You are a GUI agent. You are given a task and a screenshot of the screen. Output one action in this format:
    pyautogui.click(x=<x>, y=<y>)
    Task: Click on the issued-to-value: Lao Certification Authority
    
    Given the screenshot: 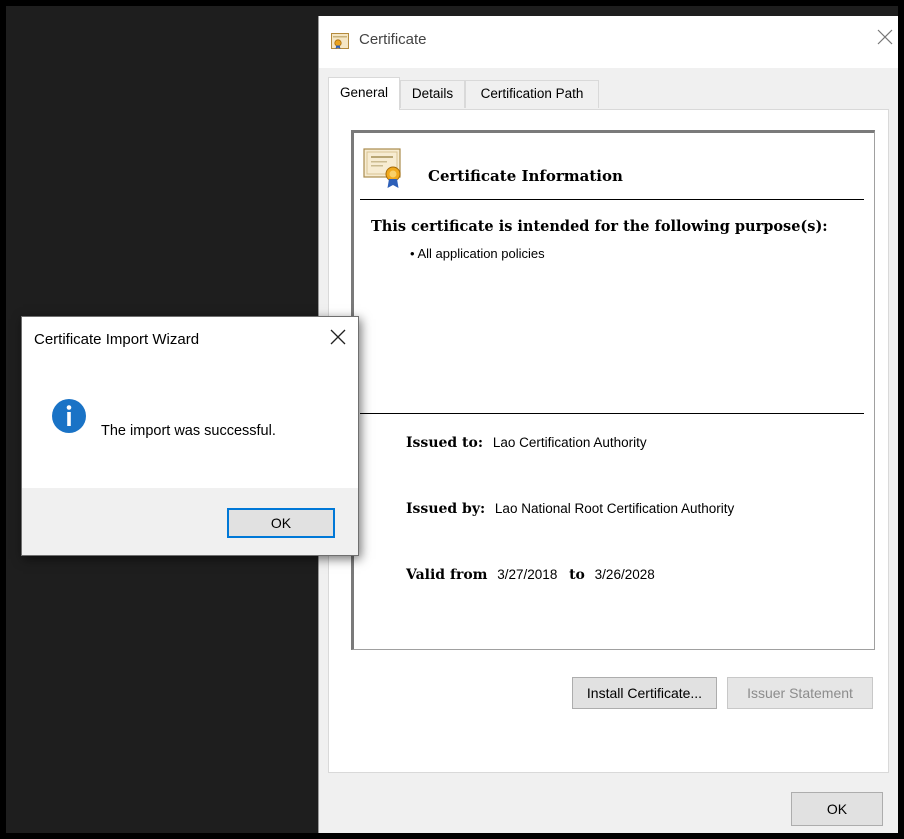 What is the action you would take?
    pyautogui.click(x=569, y=442)
    